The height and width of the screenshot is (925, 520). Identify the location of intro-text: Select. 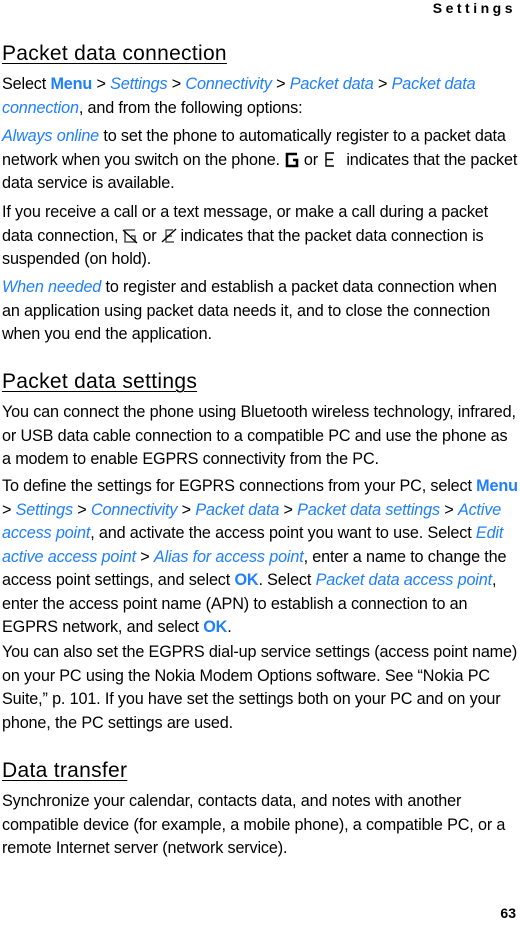
(26, 84).